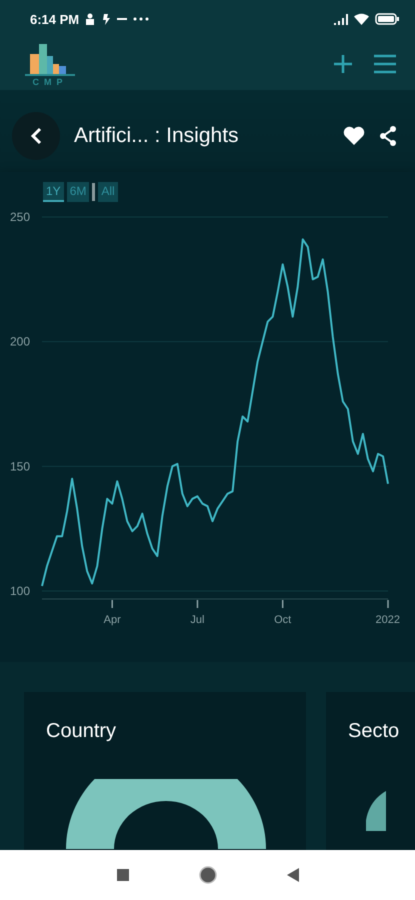  What do you see at coordinates (343, 64) in the screenshot?
I see `add-button` at bounding box center [343, 64].